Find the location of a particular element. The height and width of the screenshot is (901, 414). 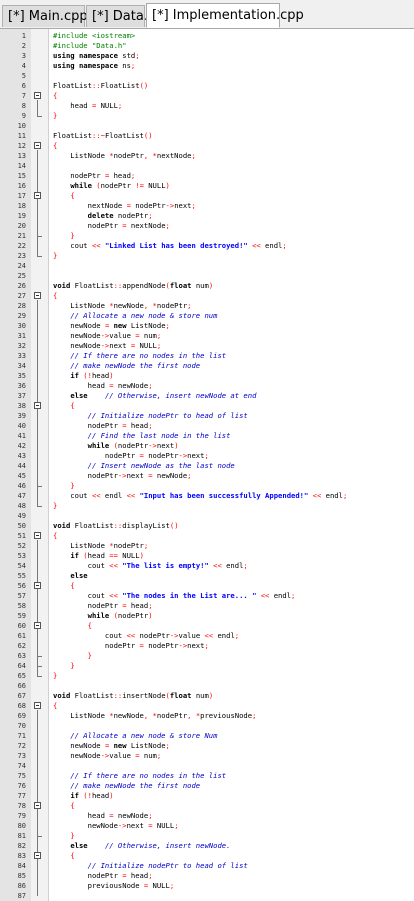

code-text: ListNode *nodePtr; is located at coordinates (100, 546).